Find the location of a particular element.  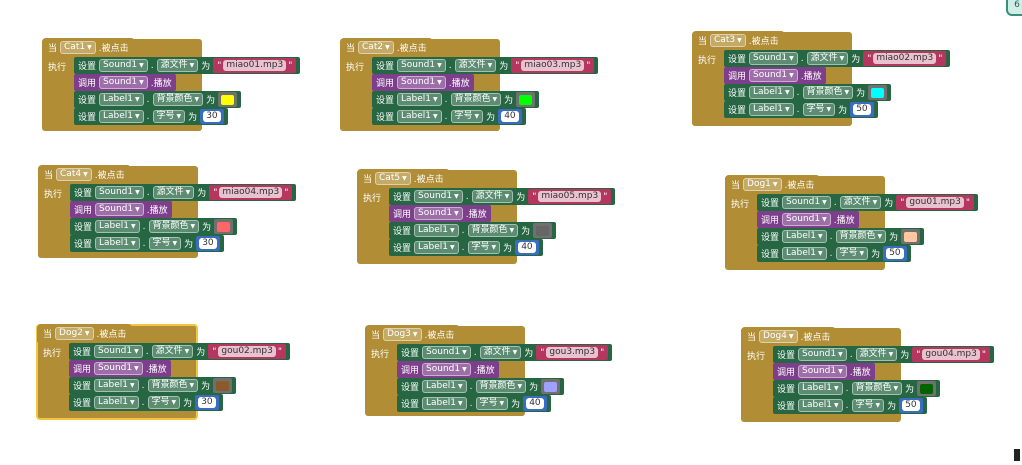

component-dropdown: Cat3 ▼ is located at coordinates (728, 40).